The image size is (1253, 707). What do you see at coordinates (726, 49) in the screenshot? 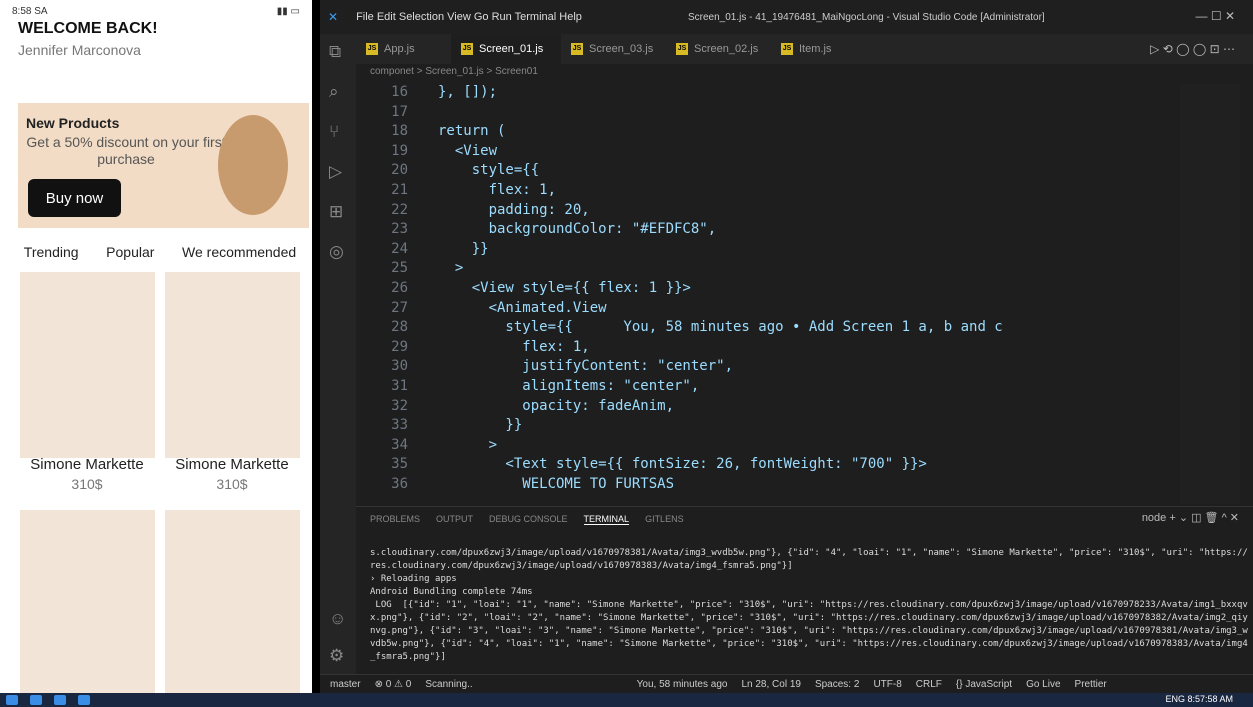
I see `tab-label: Screen_02.js` at bounding box center [726, 49].